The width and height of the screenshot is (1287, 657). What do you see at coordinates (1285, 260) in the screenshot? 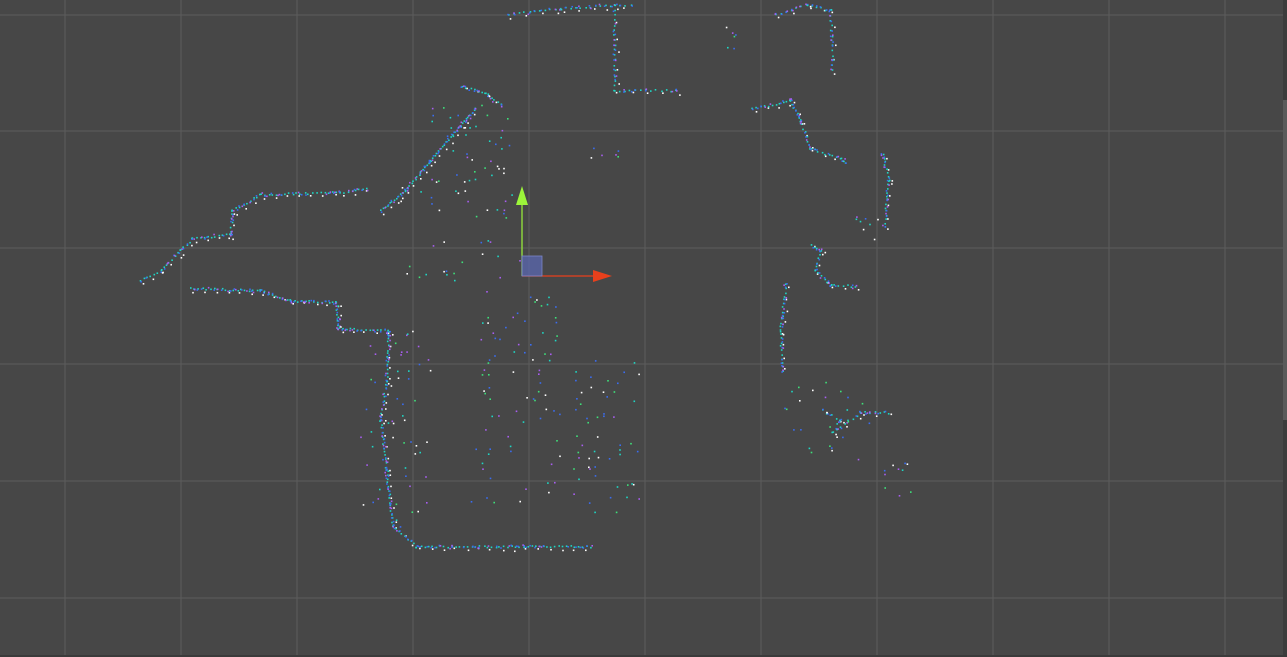
I see `scrollbar-thumb` at bounding box center [1285, 260].